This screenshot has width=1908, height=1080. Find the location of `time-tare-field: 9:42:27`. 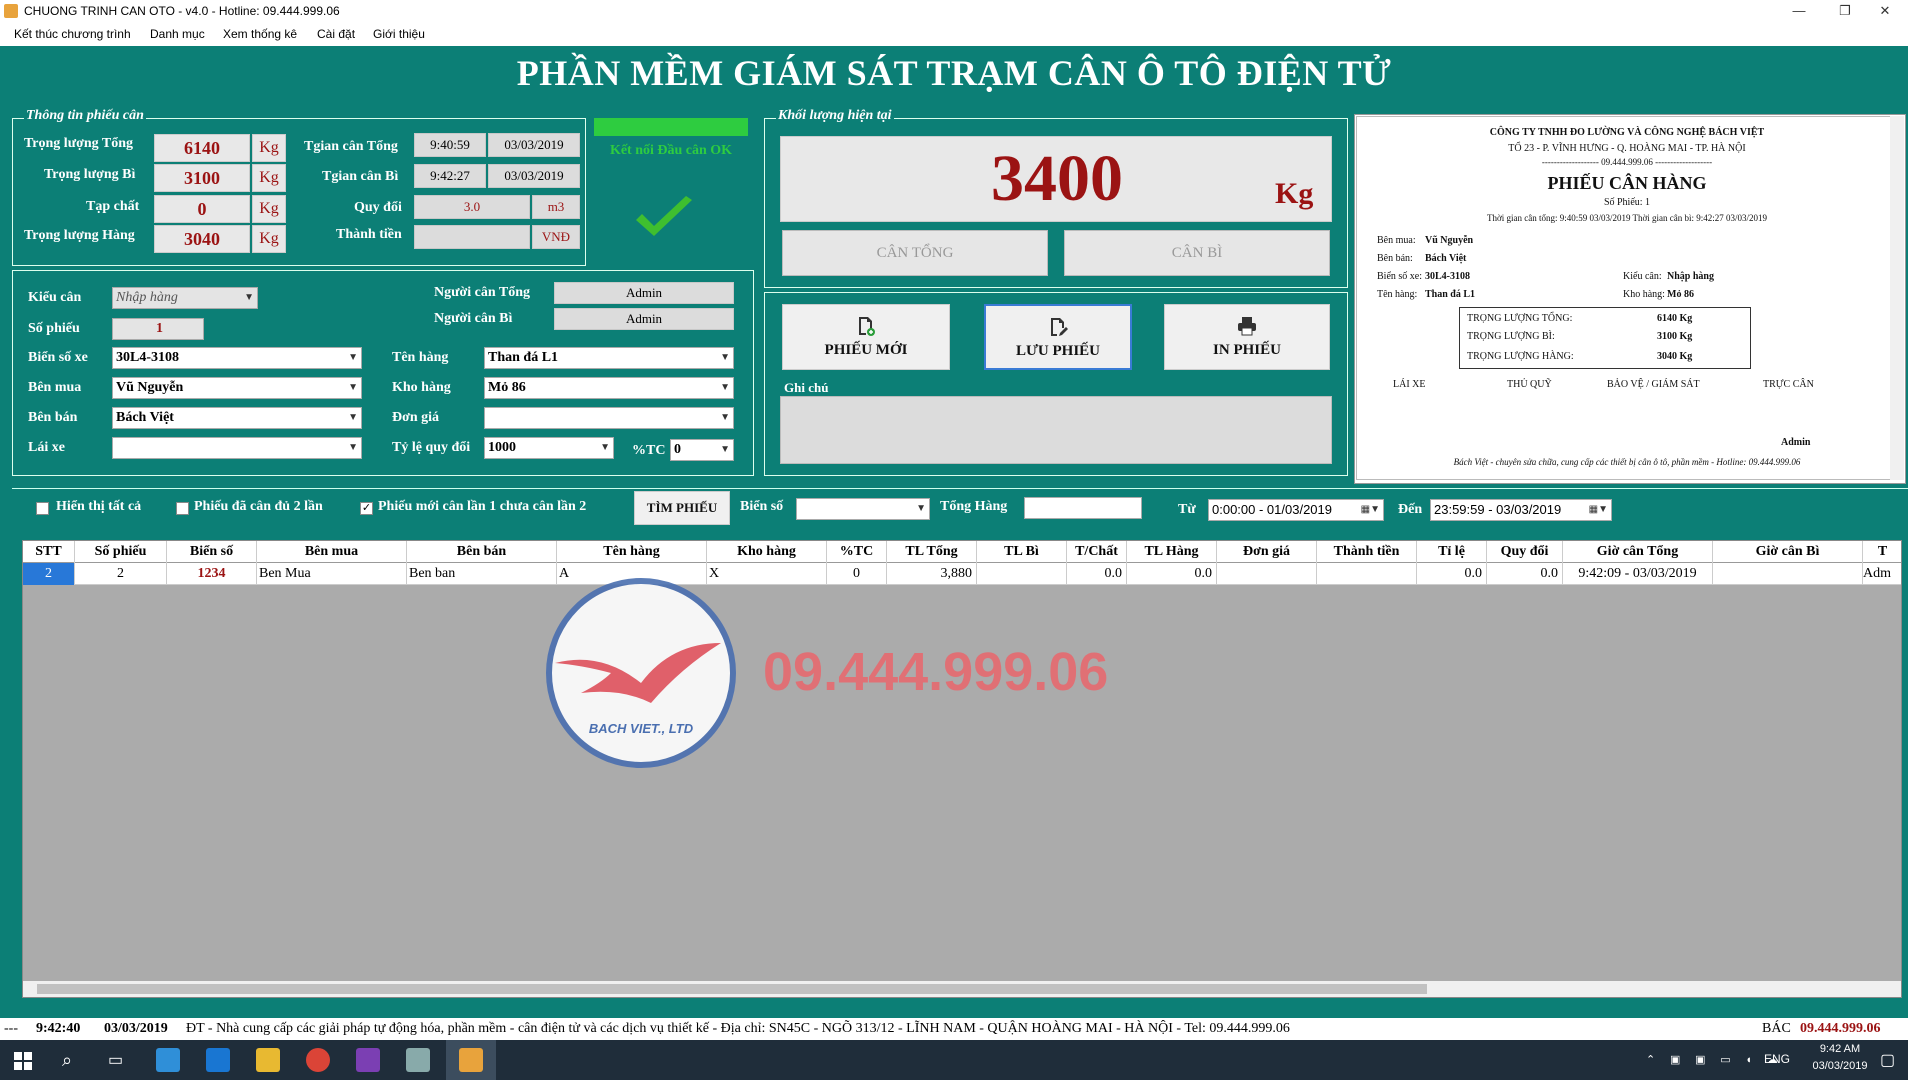

time-tare-field: 9:42:27 is located at coordinates (450, 176).